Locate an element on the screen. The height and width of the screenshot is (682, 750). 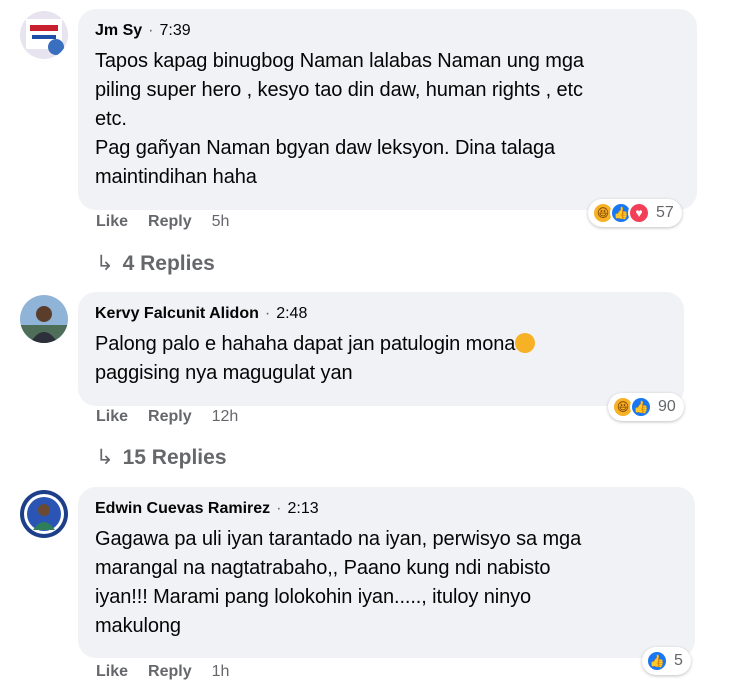
reaction-count: 90 is located at coordinates (667, 406).